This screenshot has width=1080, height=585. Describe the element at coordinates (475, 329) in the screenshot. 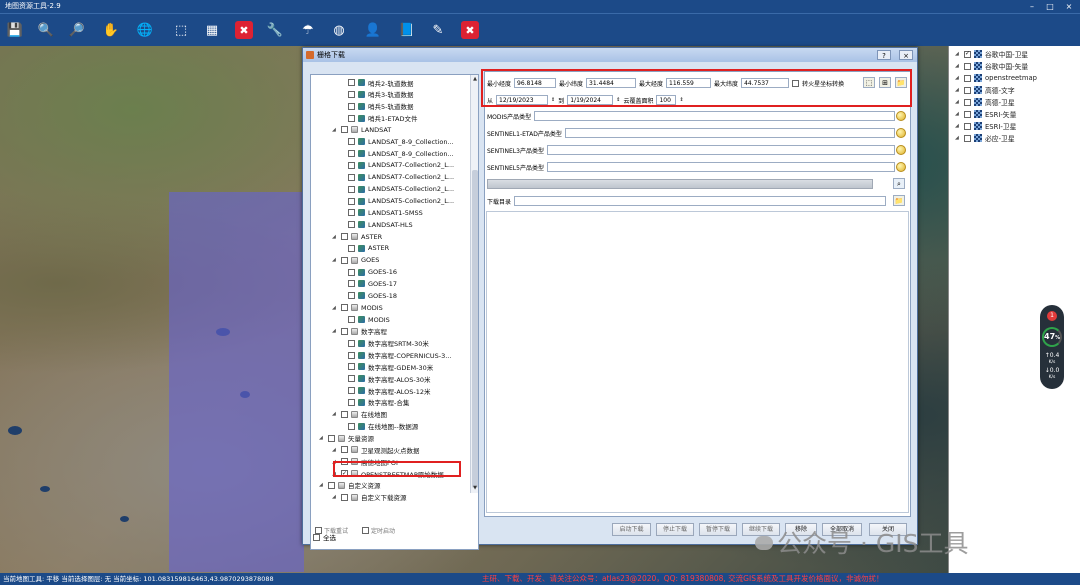

I see `scroll-thumb` at that location.